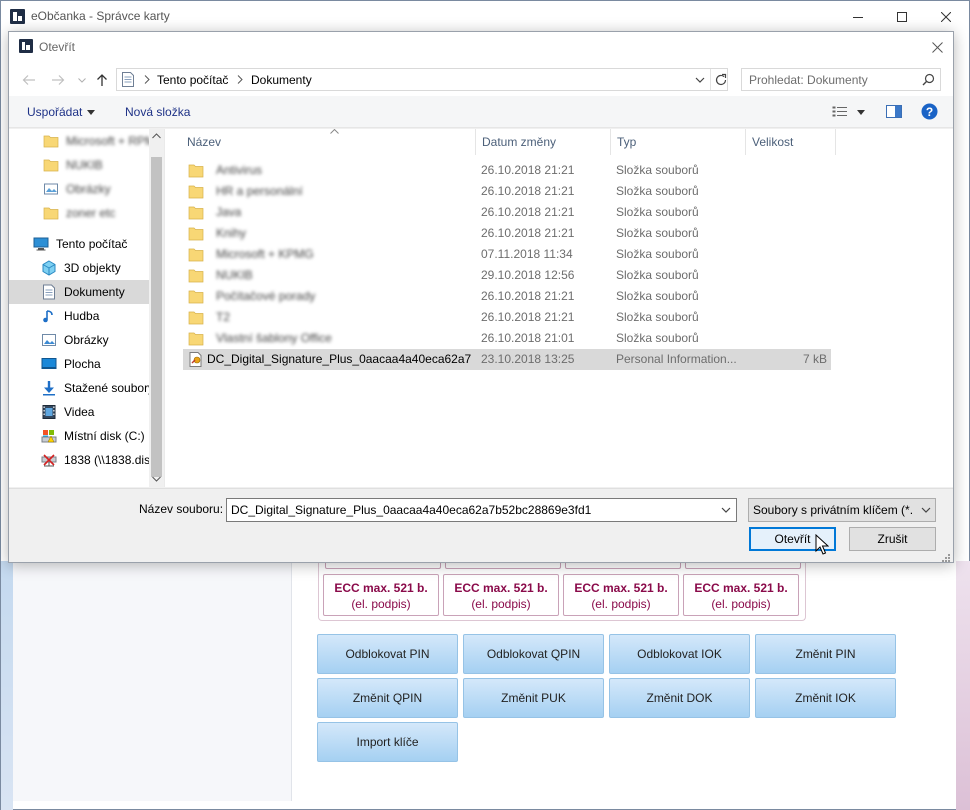 The height and width of the screenshot is (810, 970). Describe the element at coordinates (422, 79) in the screenshot. I see `address-bar: Tento počítač Dokumenty` at that location.